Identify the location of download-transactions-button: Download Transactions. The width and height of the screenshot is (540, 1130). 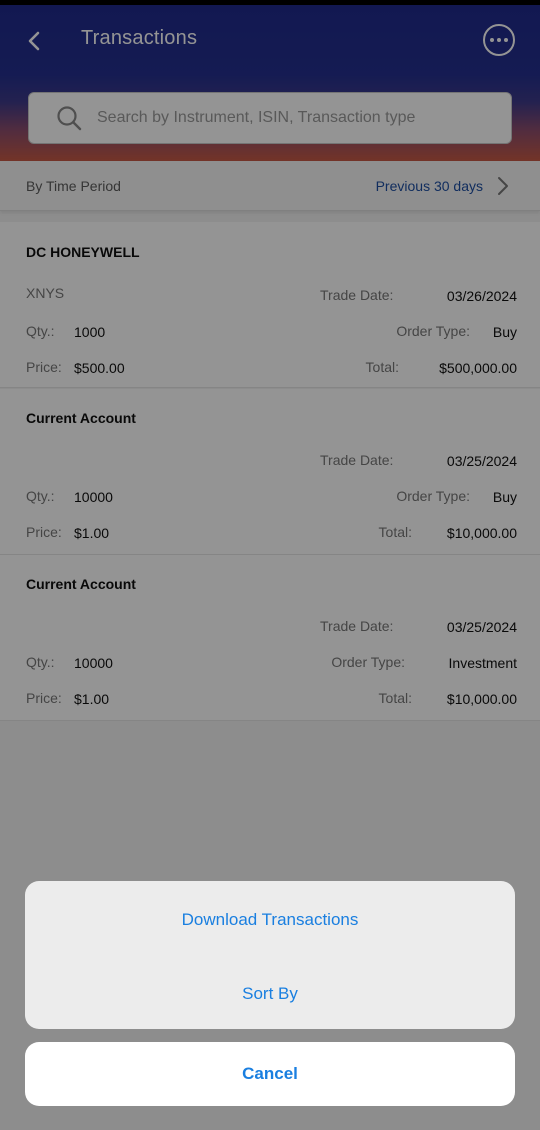
(270, 920).